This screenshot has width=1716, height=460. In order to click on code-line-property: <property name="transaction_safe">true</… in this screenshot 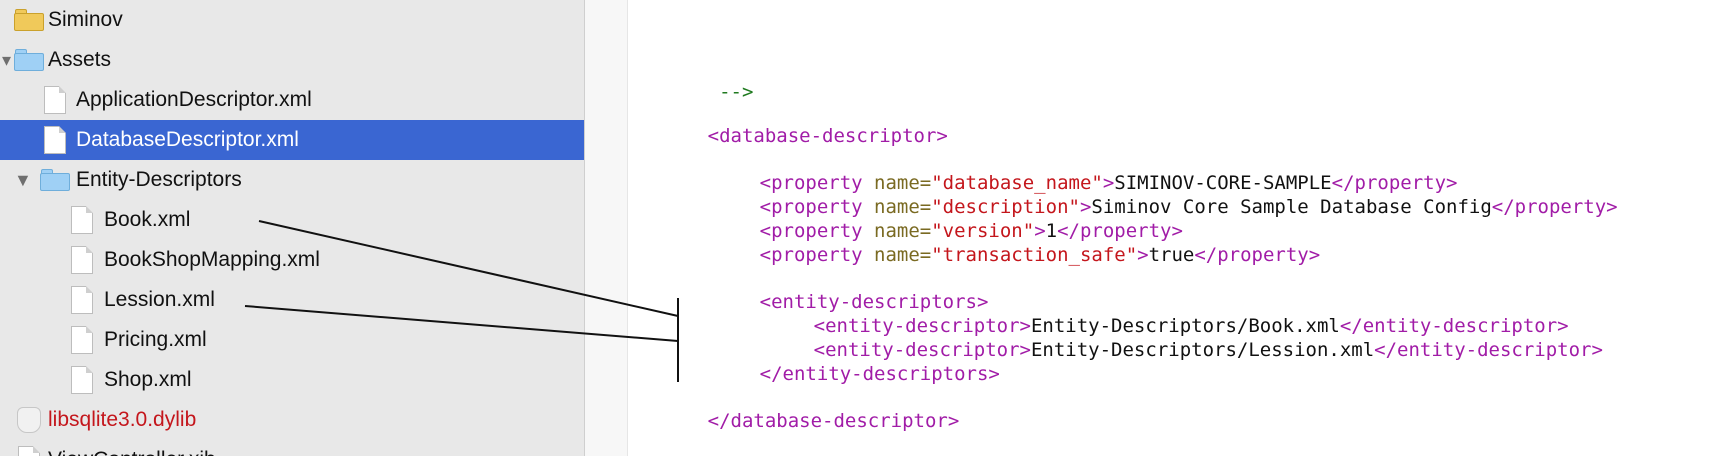, I will do `click(1006, 241)`.